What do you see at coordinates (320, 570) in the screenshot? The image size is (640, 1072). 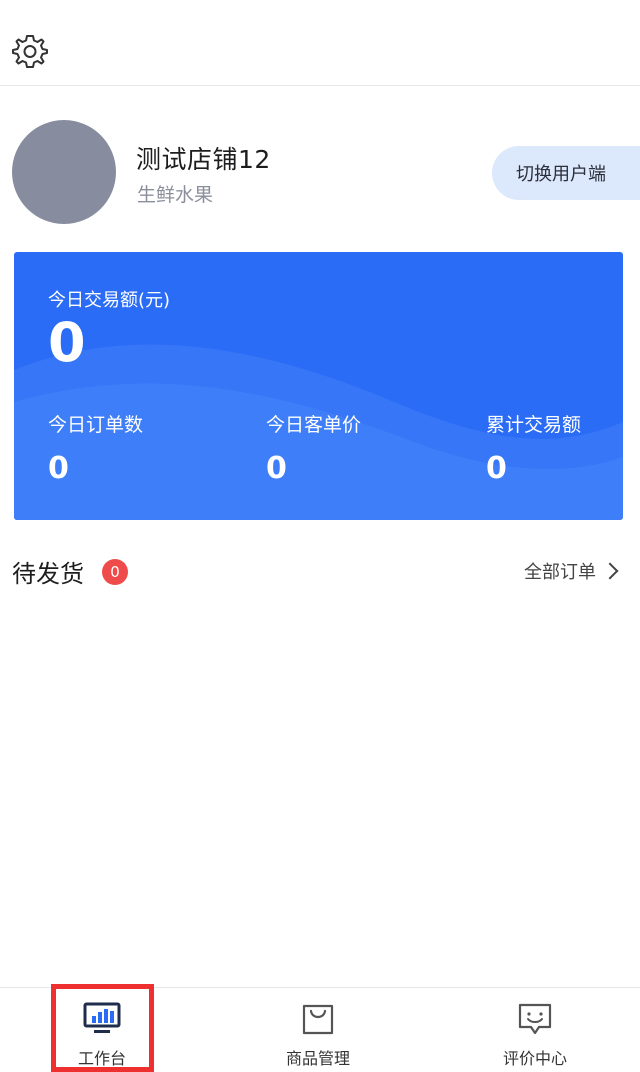 I see `pending-shipment-row: 待发货 0 全部订单` at bounding box center [320, 570].